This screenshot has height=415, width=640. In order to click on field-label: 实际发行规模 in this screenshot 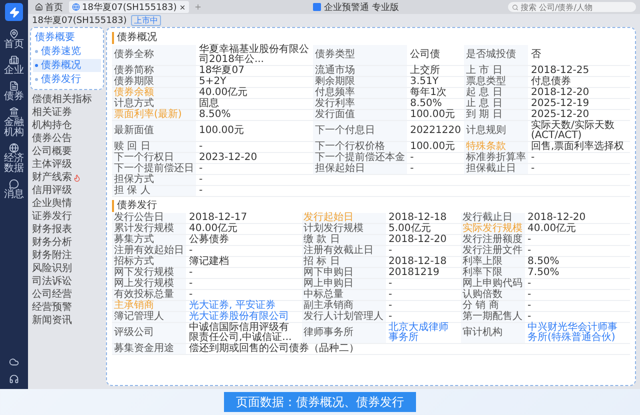, I will do `click(492, 229)`.